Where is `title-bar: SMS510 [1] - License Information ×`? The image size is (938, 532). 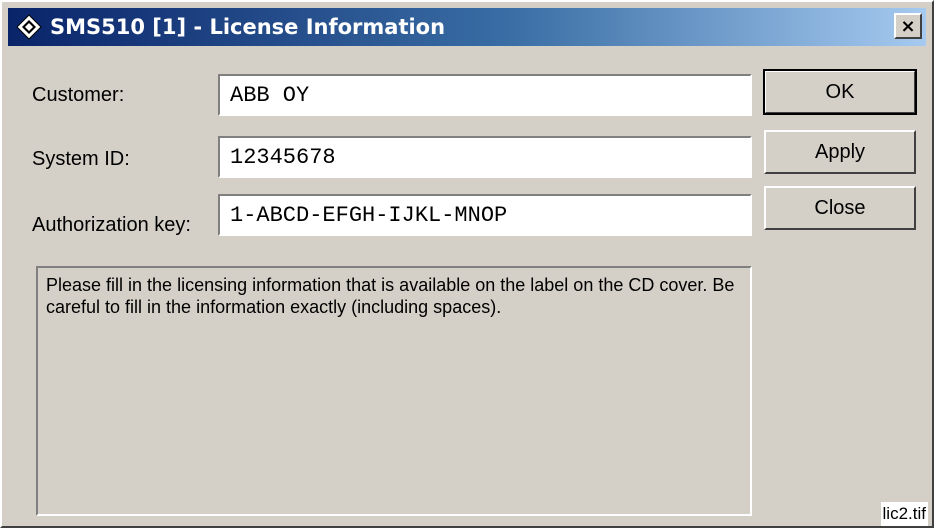
title-bar: SMS510 [1] - License Information × is located at coordinates (467, 27).